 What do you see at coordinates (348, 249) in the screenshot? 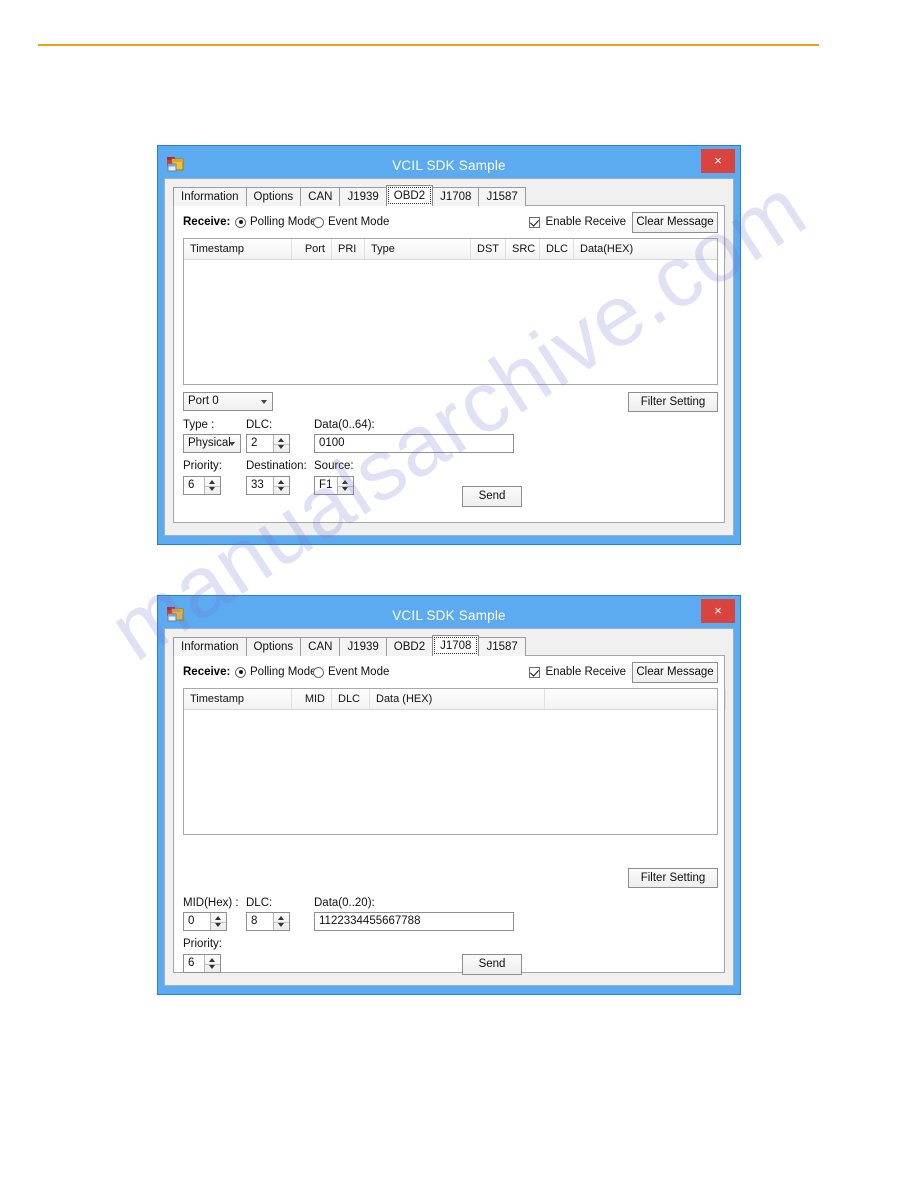
I see `column-pri: PRI` at bounding box center [348, 249].